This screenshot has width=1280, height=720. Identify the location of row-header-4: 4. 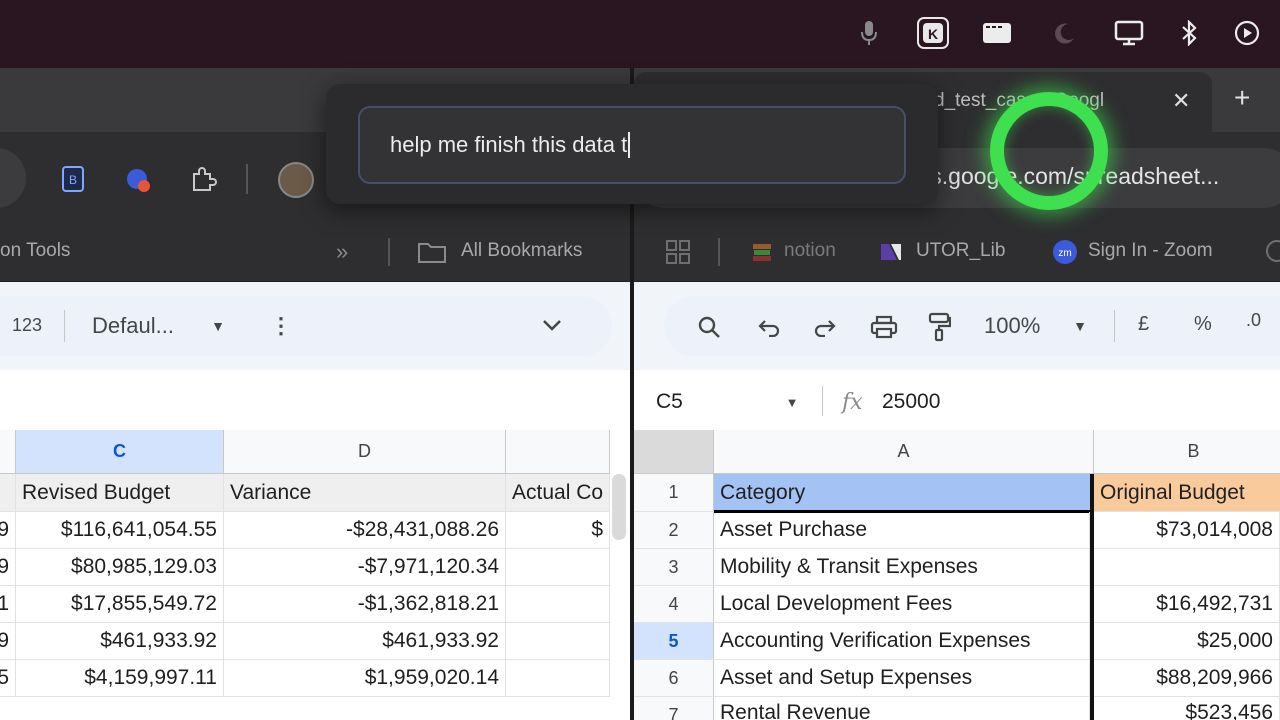
(674, 604).